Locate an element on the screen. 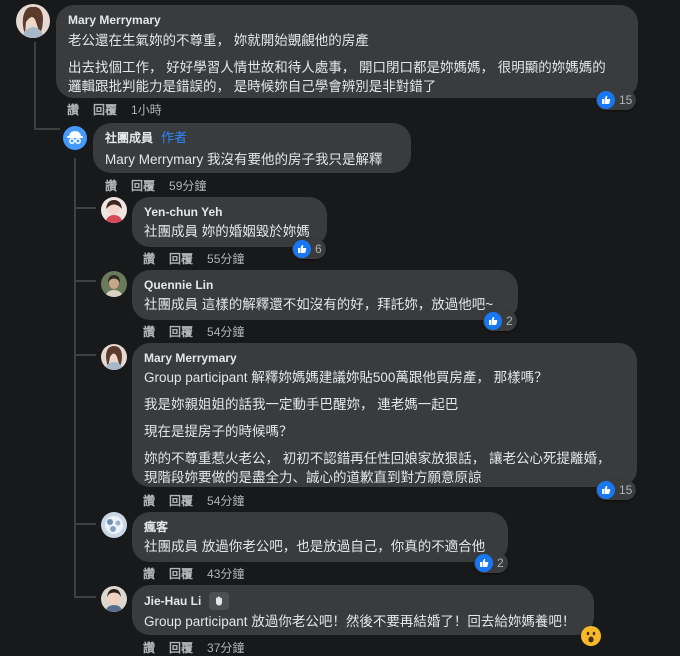 This screenshot has width=680, height=656. comment-text: 社團成員 這樣的解釋還不如沒有的好，拜託妳，放過他吧~ is located at coordinates (325, 304).